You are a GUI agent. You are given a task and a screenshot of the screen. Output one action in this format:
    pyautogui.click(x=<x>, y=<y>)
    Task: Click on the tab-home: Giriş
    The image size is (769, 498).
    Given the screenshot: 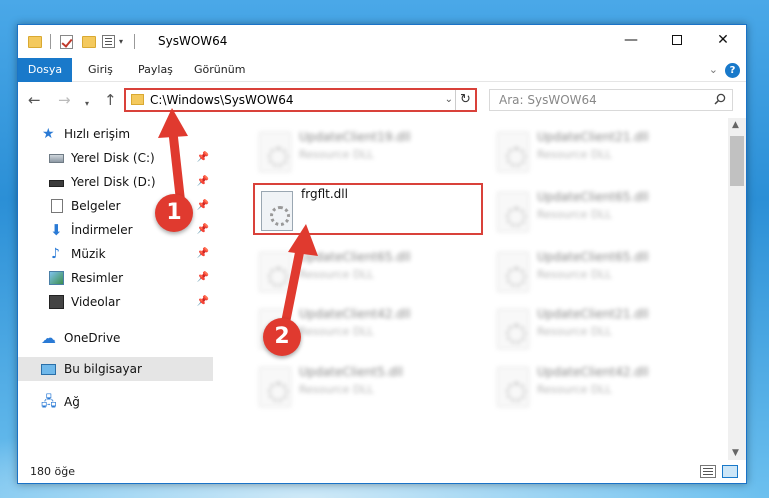 What is the action you would take?
    pyautogui.click(x=100, y=70)
    